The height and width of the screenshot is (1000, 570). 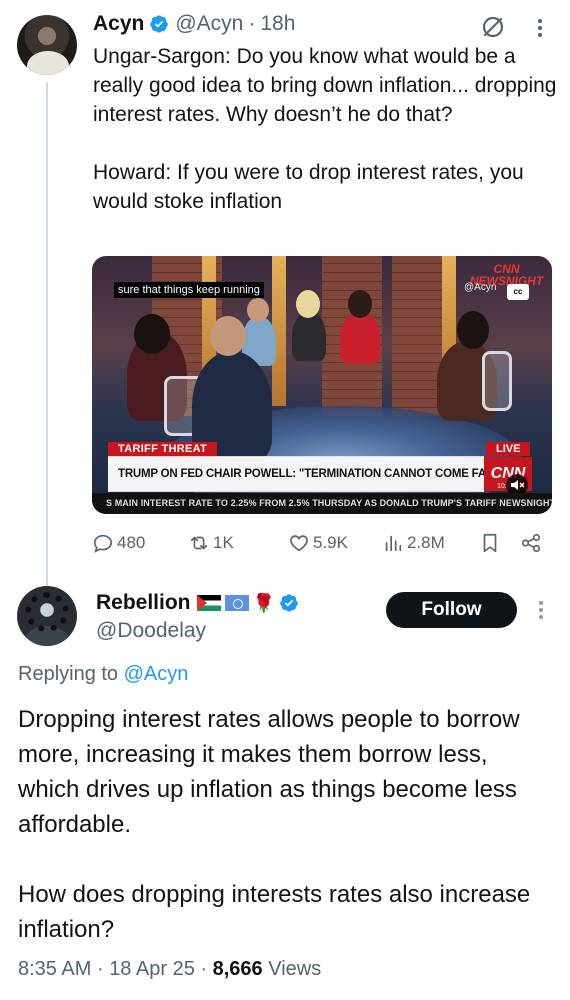 What do you see at coordinates (451, 610) in the screenshot?
I see `follow-button: Follow` at bounding box center [451, 610].